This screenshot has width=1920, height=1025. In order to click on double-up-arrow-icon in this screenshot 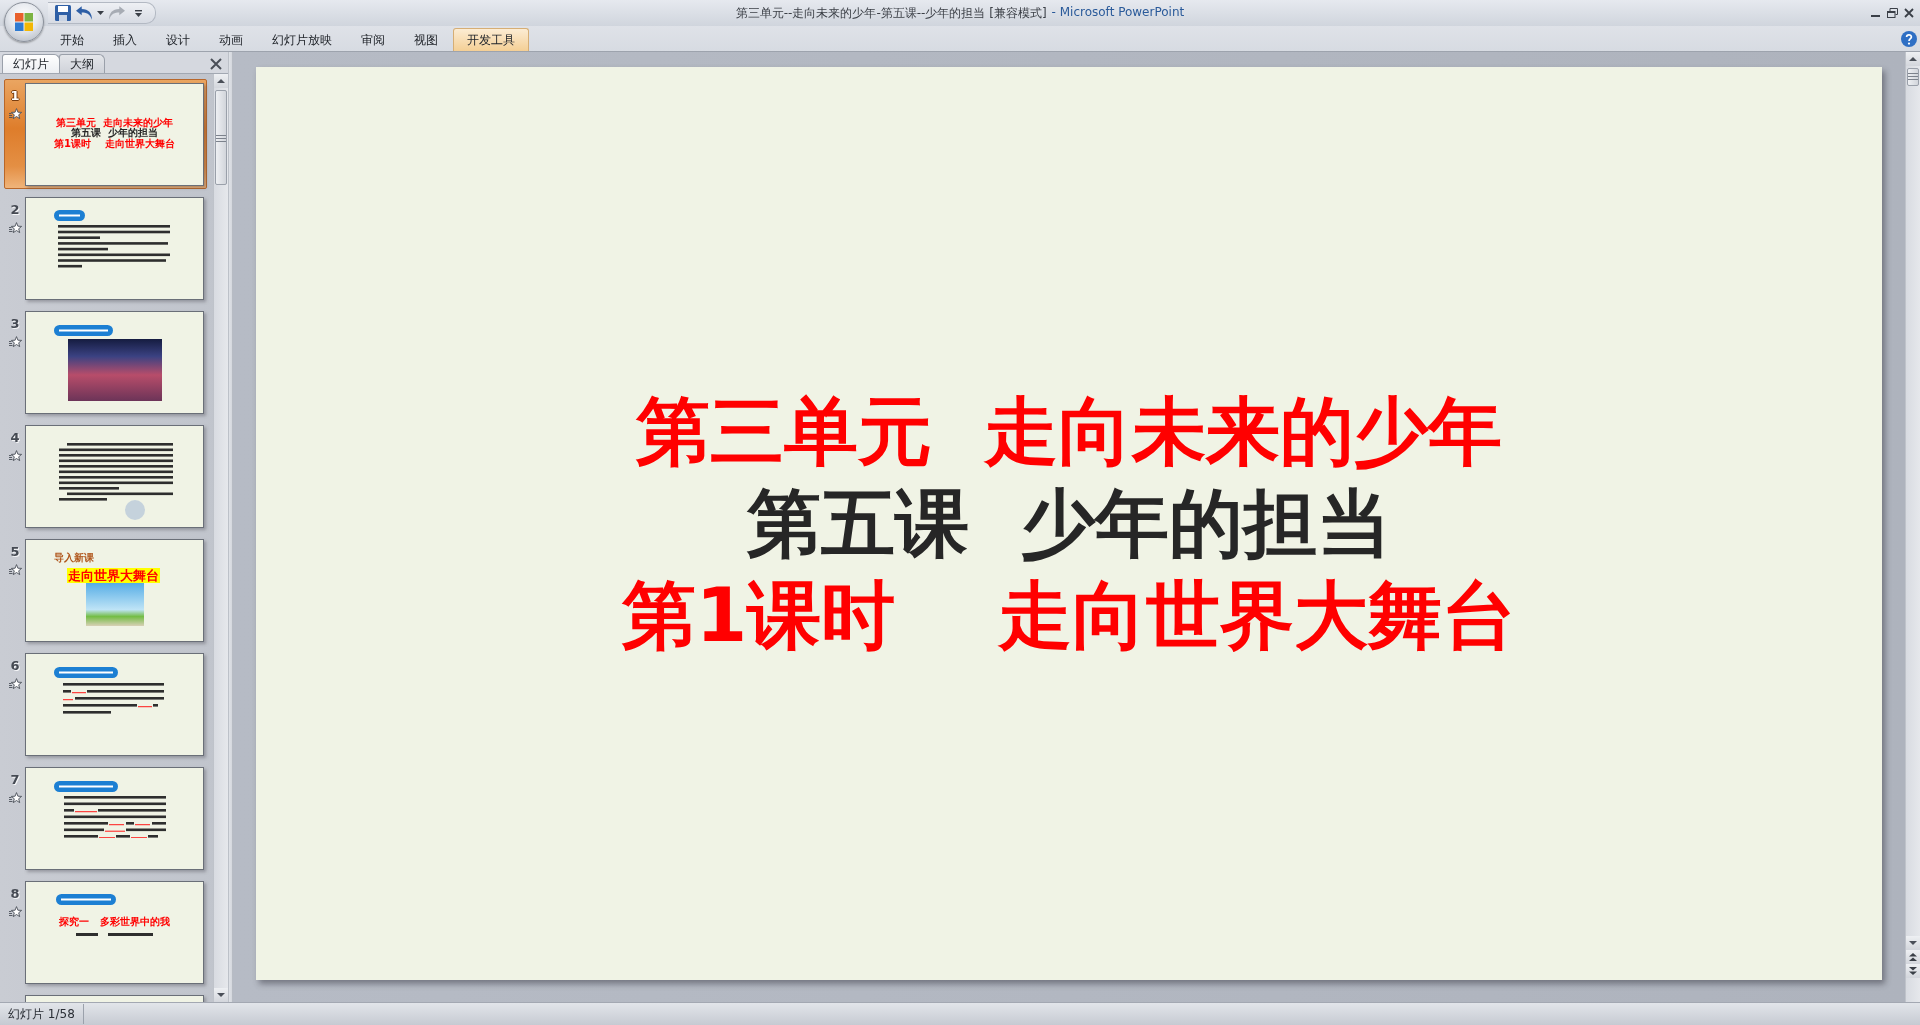, I will do `click(1913, 957)`.